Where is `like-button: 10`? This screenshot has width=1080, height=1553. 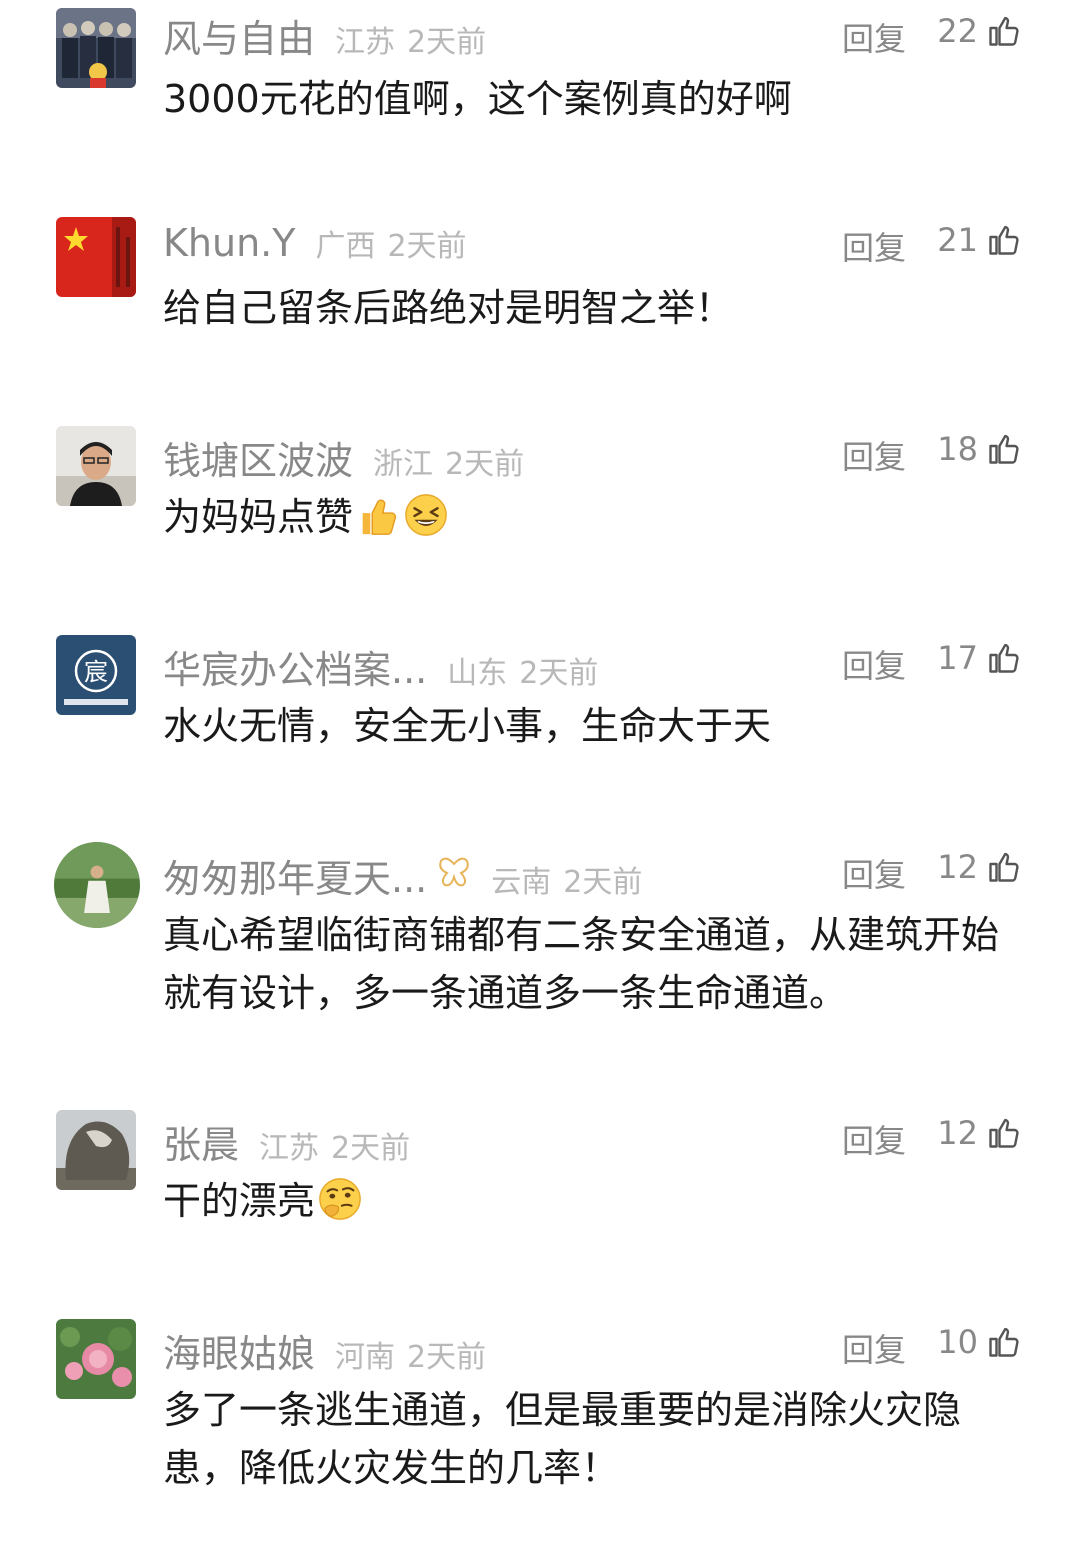
like-button: 10 is located at coordinates (979, 1342).